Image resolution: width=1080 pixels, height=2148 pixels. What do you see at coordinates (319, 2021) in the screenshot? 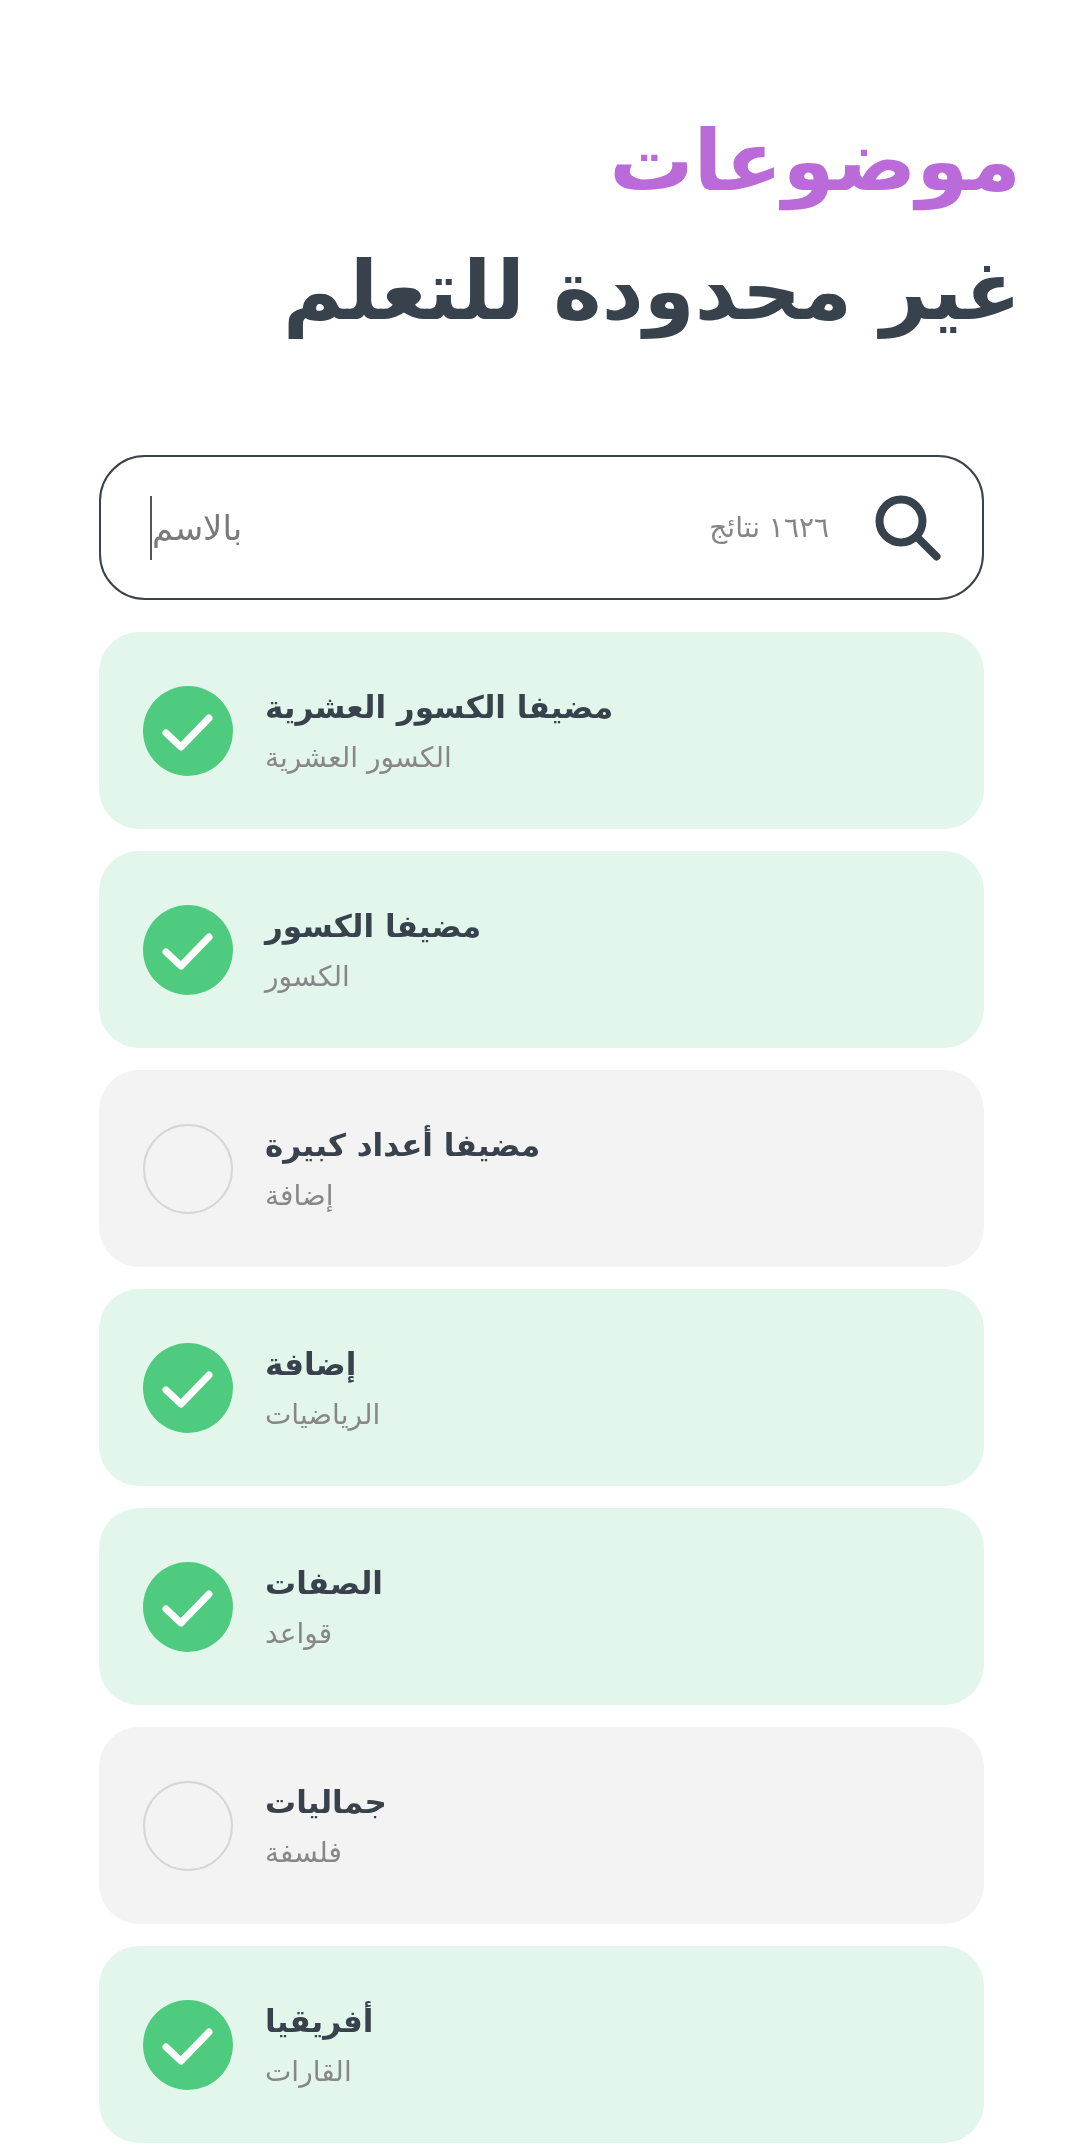
I see `topic-title: أفريقيا` at bounding box center [319, 2021].